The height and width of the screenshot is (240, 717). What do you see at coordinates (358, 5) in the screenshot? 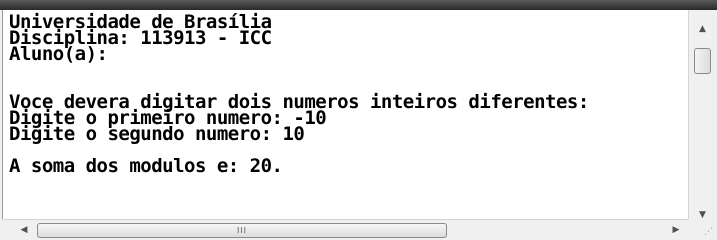
I see `title-bar` at bounding box center [358, 5].